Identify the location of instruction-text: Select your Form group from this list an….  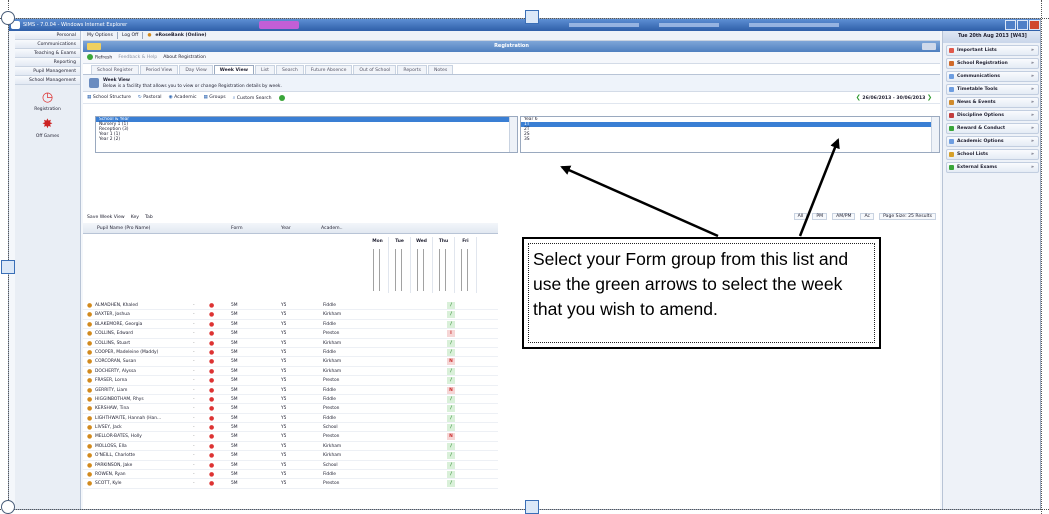
(701, 293).